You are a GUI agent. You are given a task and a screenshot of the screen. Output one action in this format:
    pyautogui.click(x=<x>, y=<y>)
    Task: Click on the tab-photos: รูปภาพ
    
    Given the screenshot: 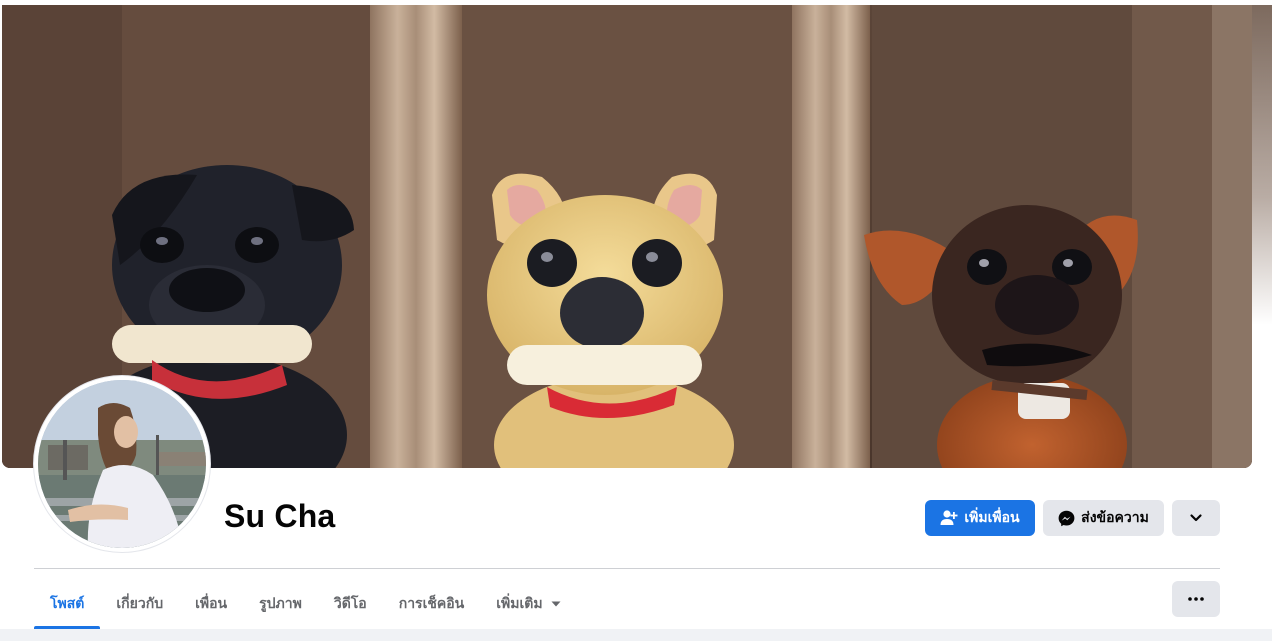 What is the action you would take?
    pyautogui.click(x=280, y=604)
    